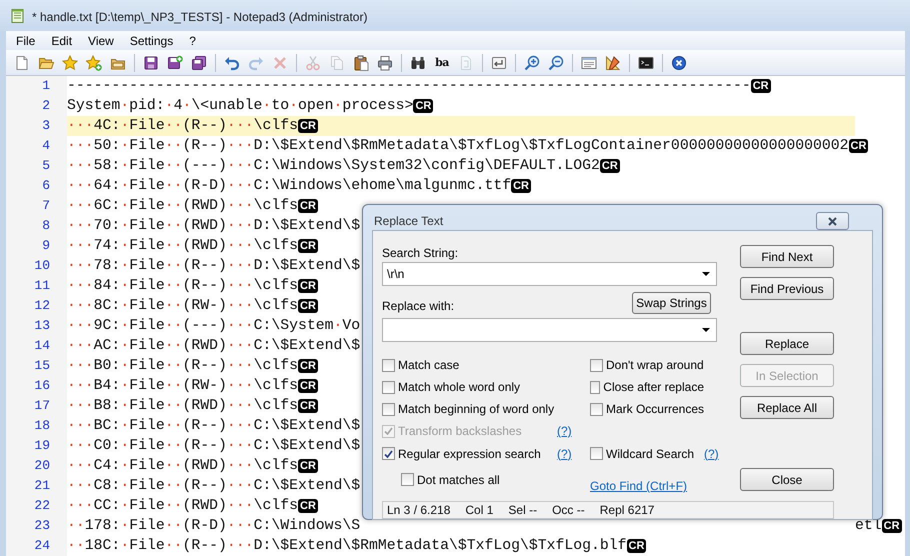  Describe the element at coordinates (787, 256) in the screenshot. I see `dialog-button: Find Next` at that location.